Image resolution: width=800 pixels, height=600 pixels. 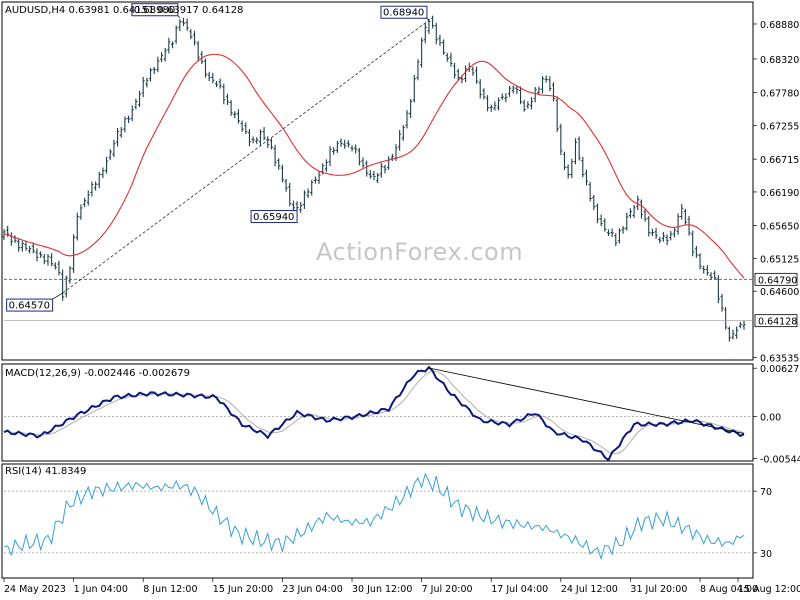 What do you see at coordinates (243, 589) in the screenshot?
I see `x-tick-label: 15 Jun 20:00` at bounding box center [243, 589].